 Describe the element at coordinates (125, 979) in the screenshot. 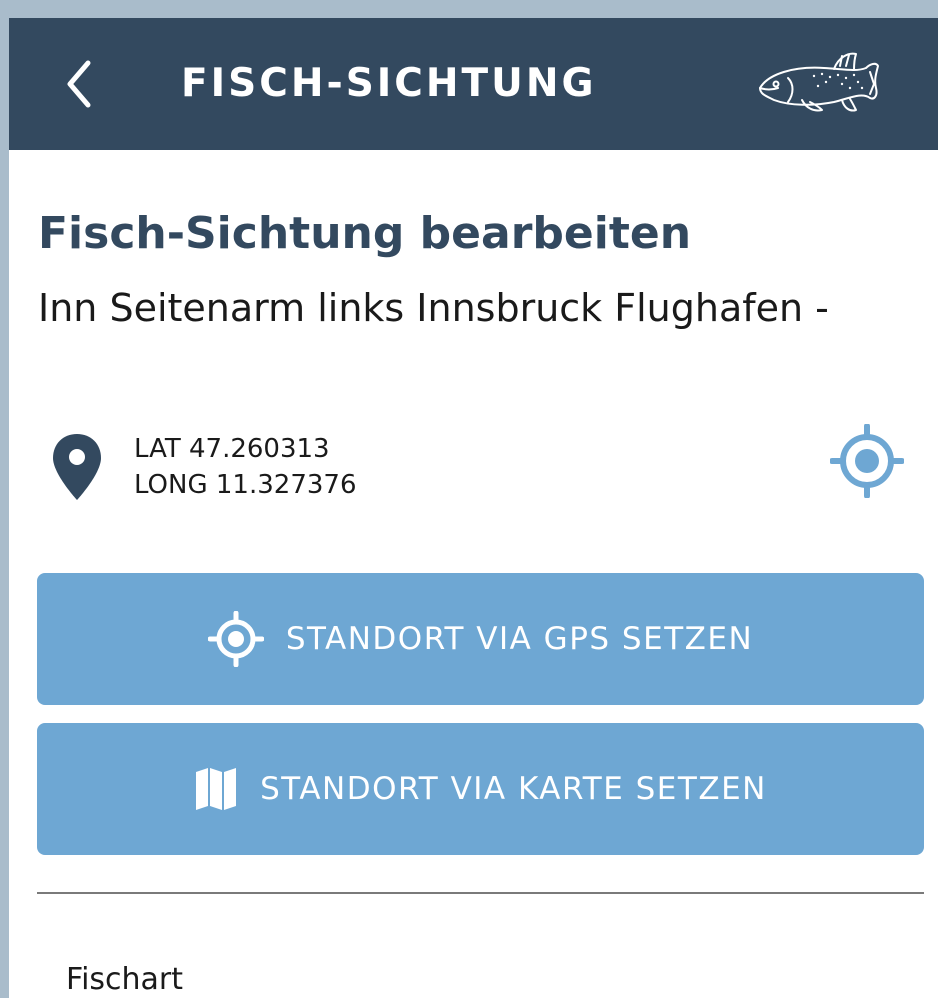

I see `fischart-label: Fischart` at that location.